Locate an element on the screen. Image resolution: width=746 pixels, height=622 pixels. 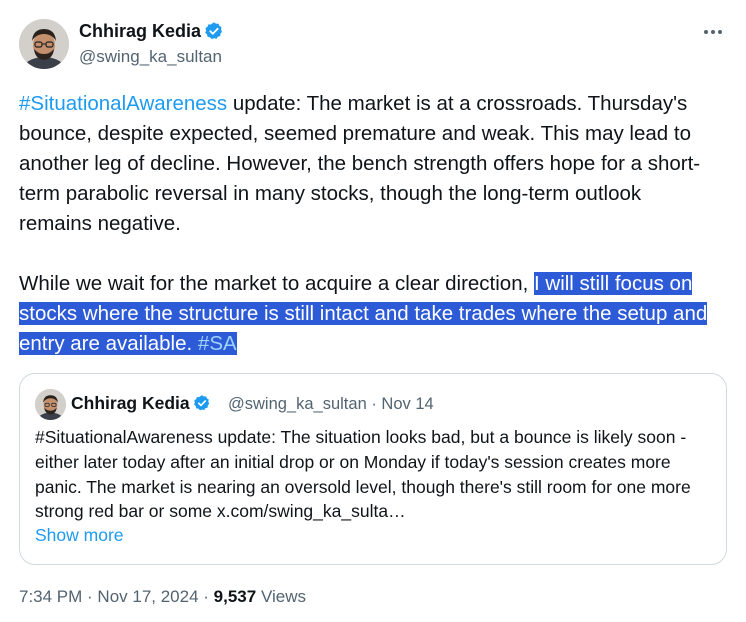
show-more-link: Show more is located at coordinates (79, 535).